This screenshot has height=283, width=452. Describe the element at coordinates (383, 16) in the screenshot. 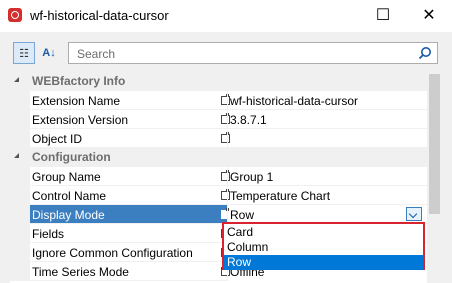

I see `maximize-button: ☐` at that location.